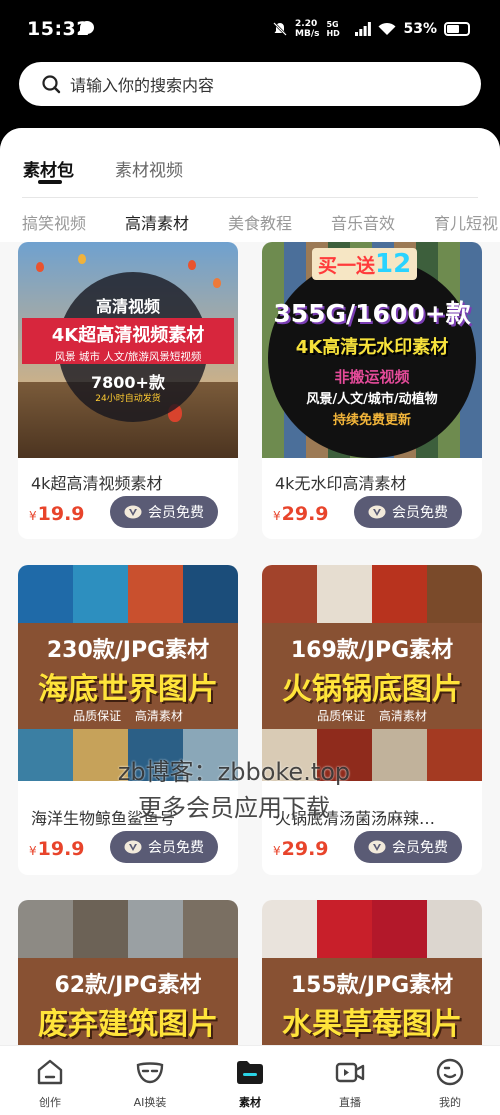 The width and height of the screenshot is (500, 1115). Describe the element at coordinates (371, 420) in the screenshot. I see `thumb-line-3: 持续免费更新` at that location.